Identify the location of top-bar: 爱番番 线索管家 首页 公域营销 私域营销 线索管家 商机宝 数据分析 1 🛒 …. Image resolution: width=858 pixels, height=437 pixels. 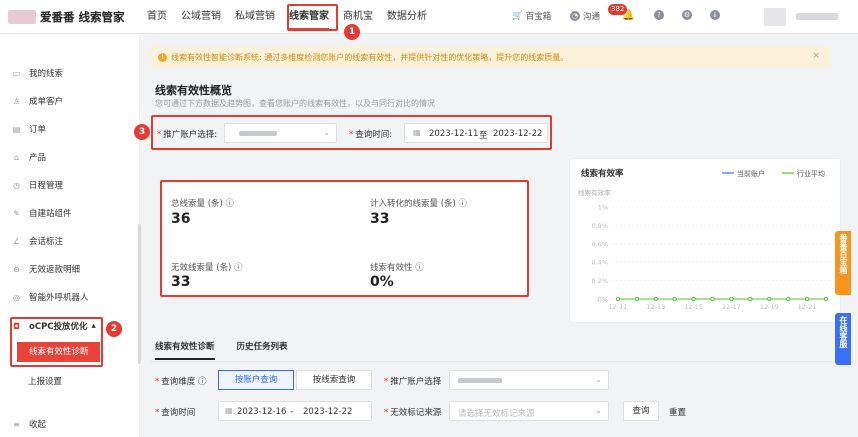
(429, 20).